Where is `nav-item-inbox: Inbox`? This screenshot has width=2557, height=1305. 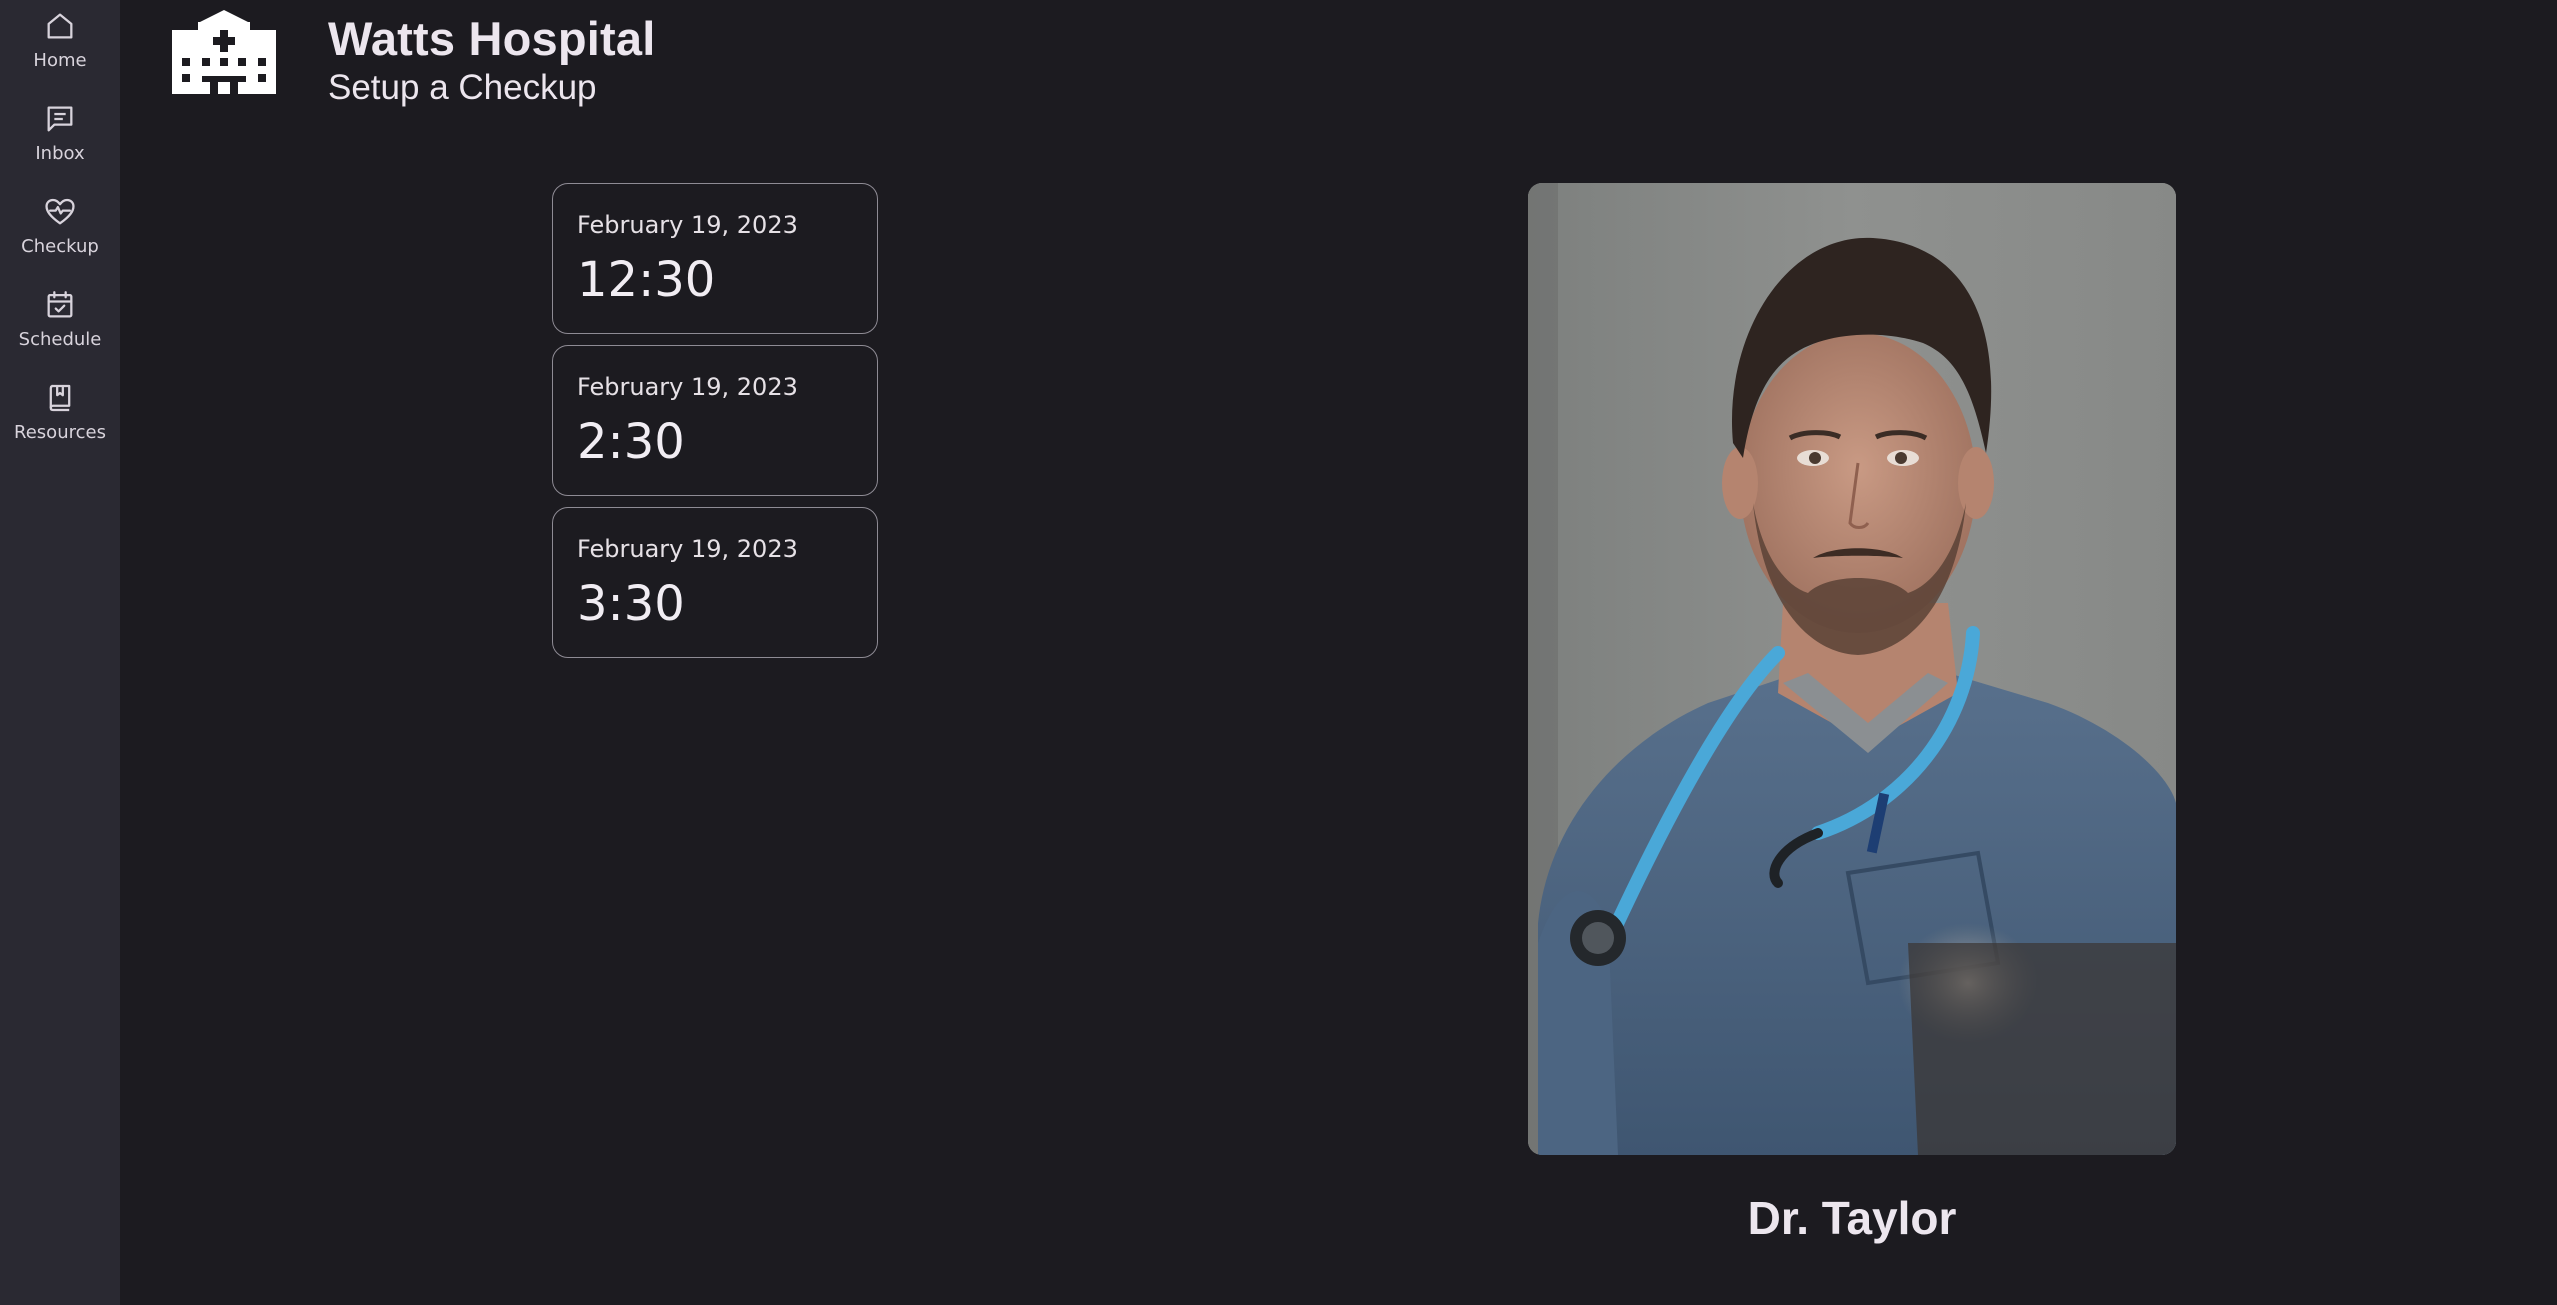 nav-item-inbox: Inbox is located at coordinates (60, 136).